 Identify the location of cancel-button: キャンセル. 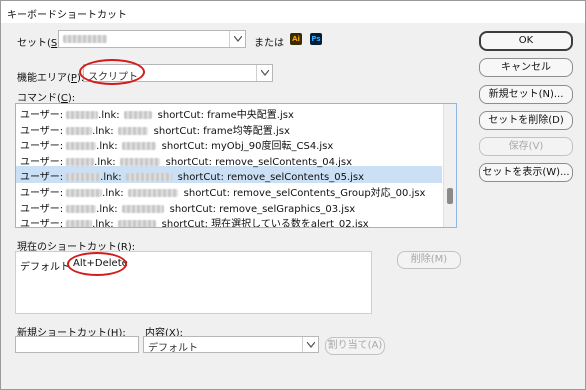
(526, 67).